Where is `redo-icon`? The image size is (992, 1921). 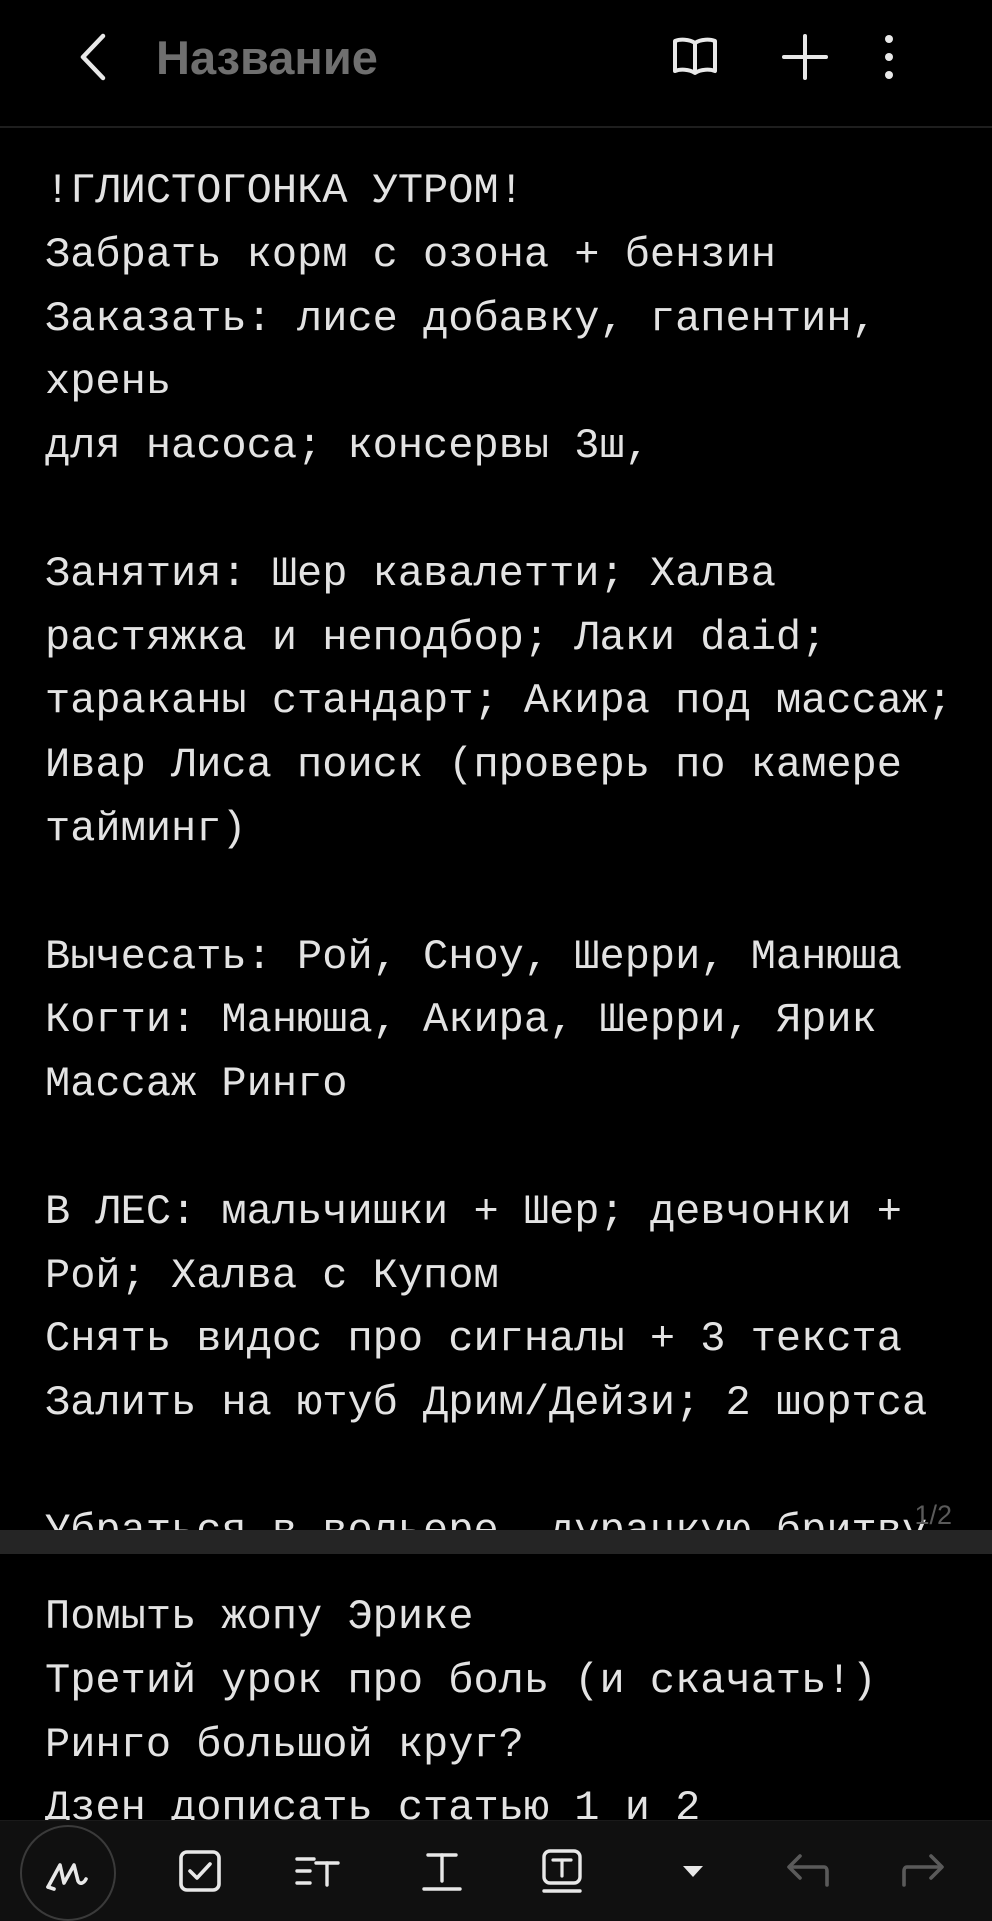
redo-icon is located at coordinates (923, 1870).